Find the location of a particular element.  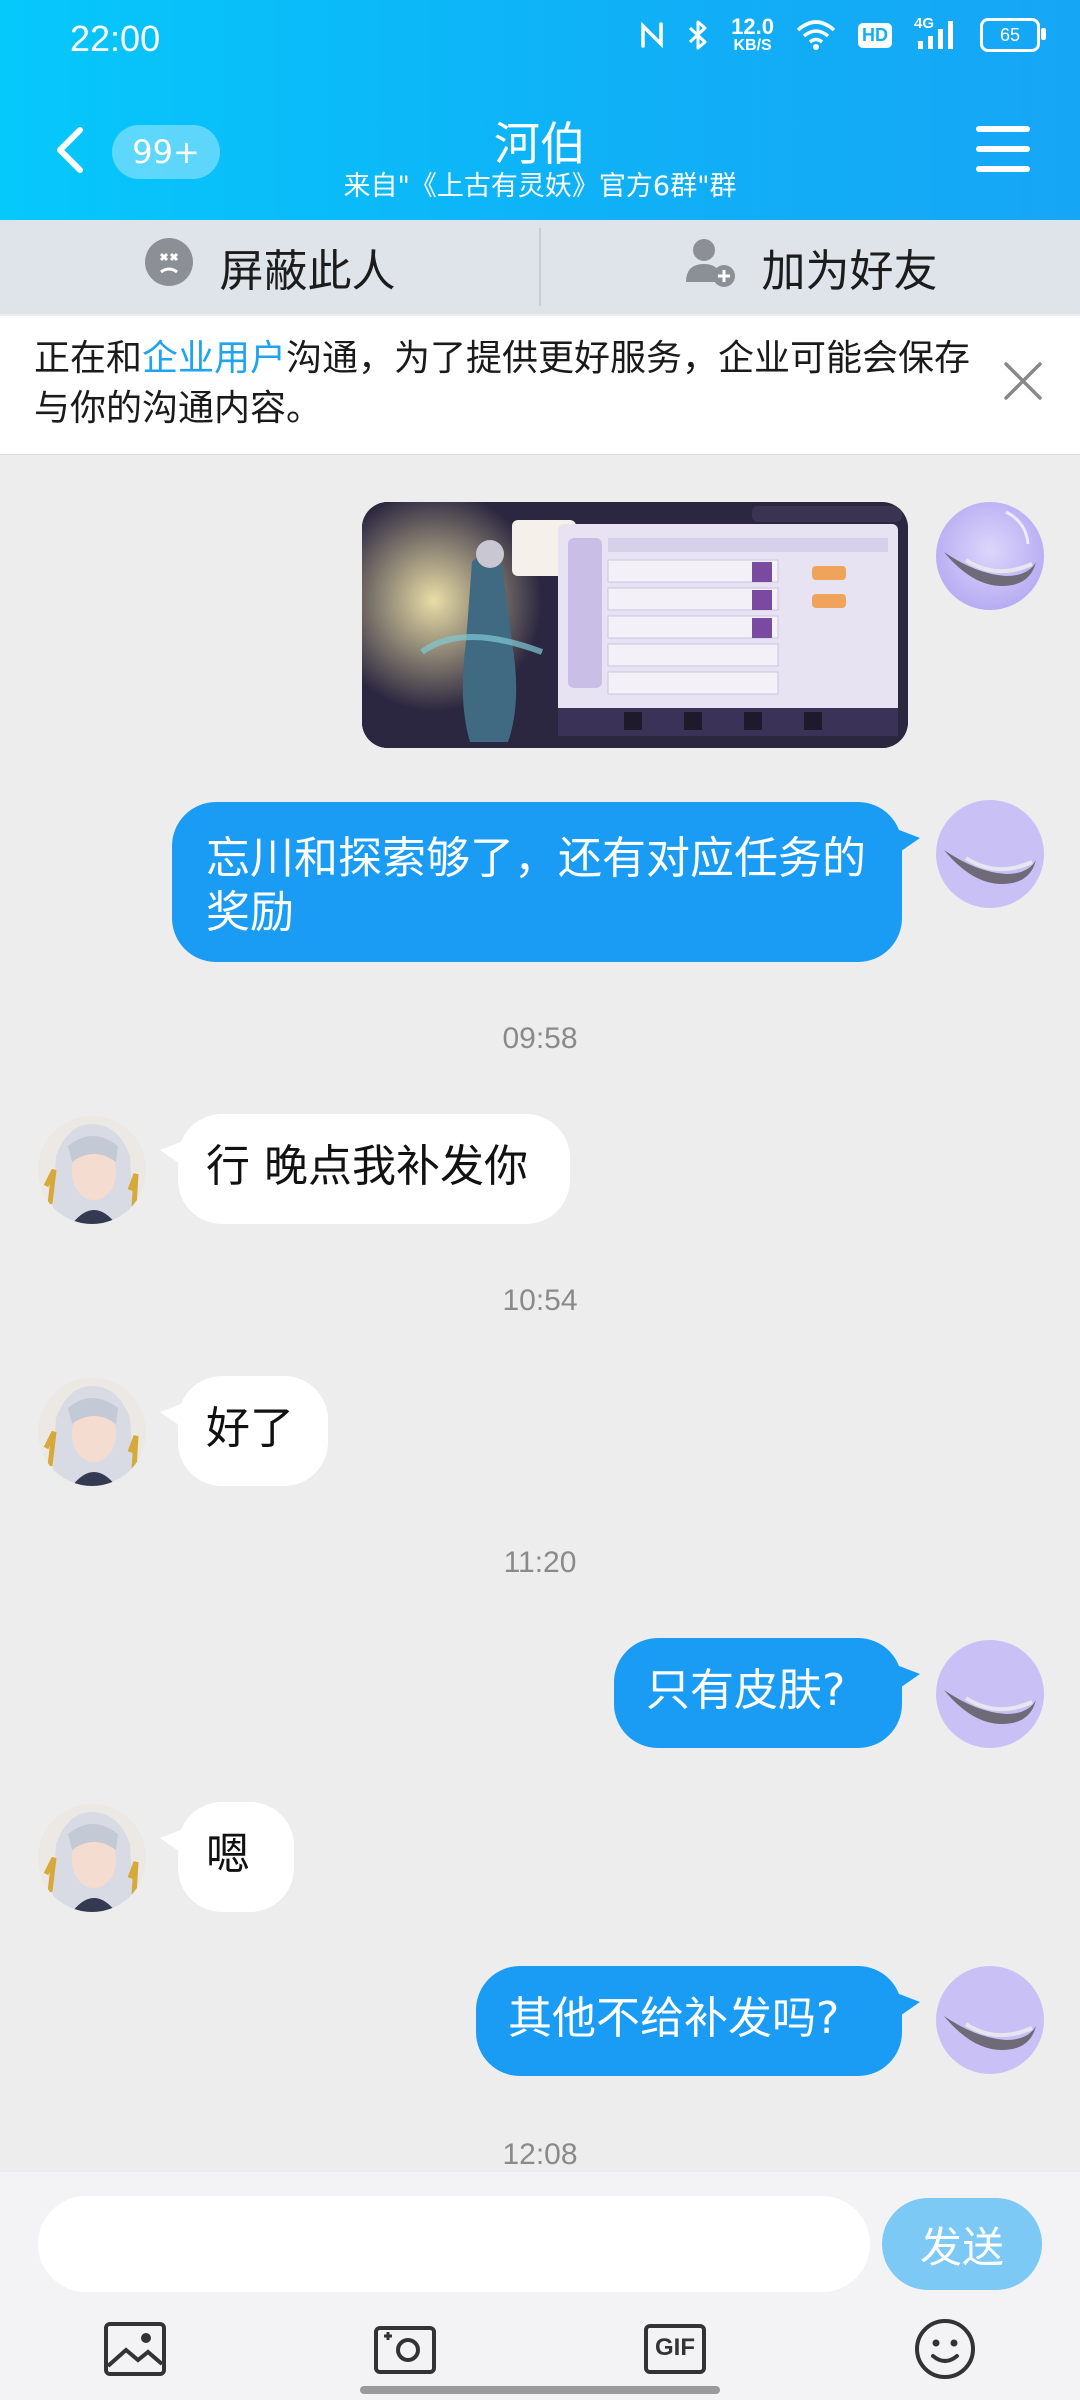

gif-icon: GIF is located at coordinates (675, 2349).